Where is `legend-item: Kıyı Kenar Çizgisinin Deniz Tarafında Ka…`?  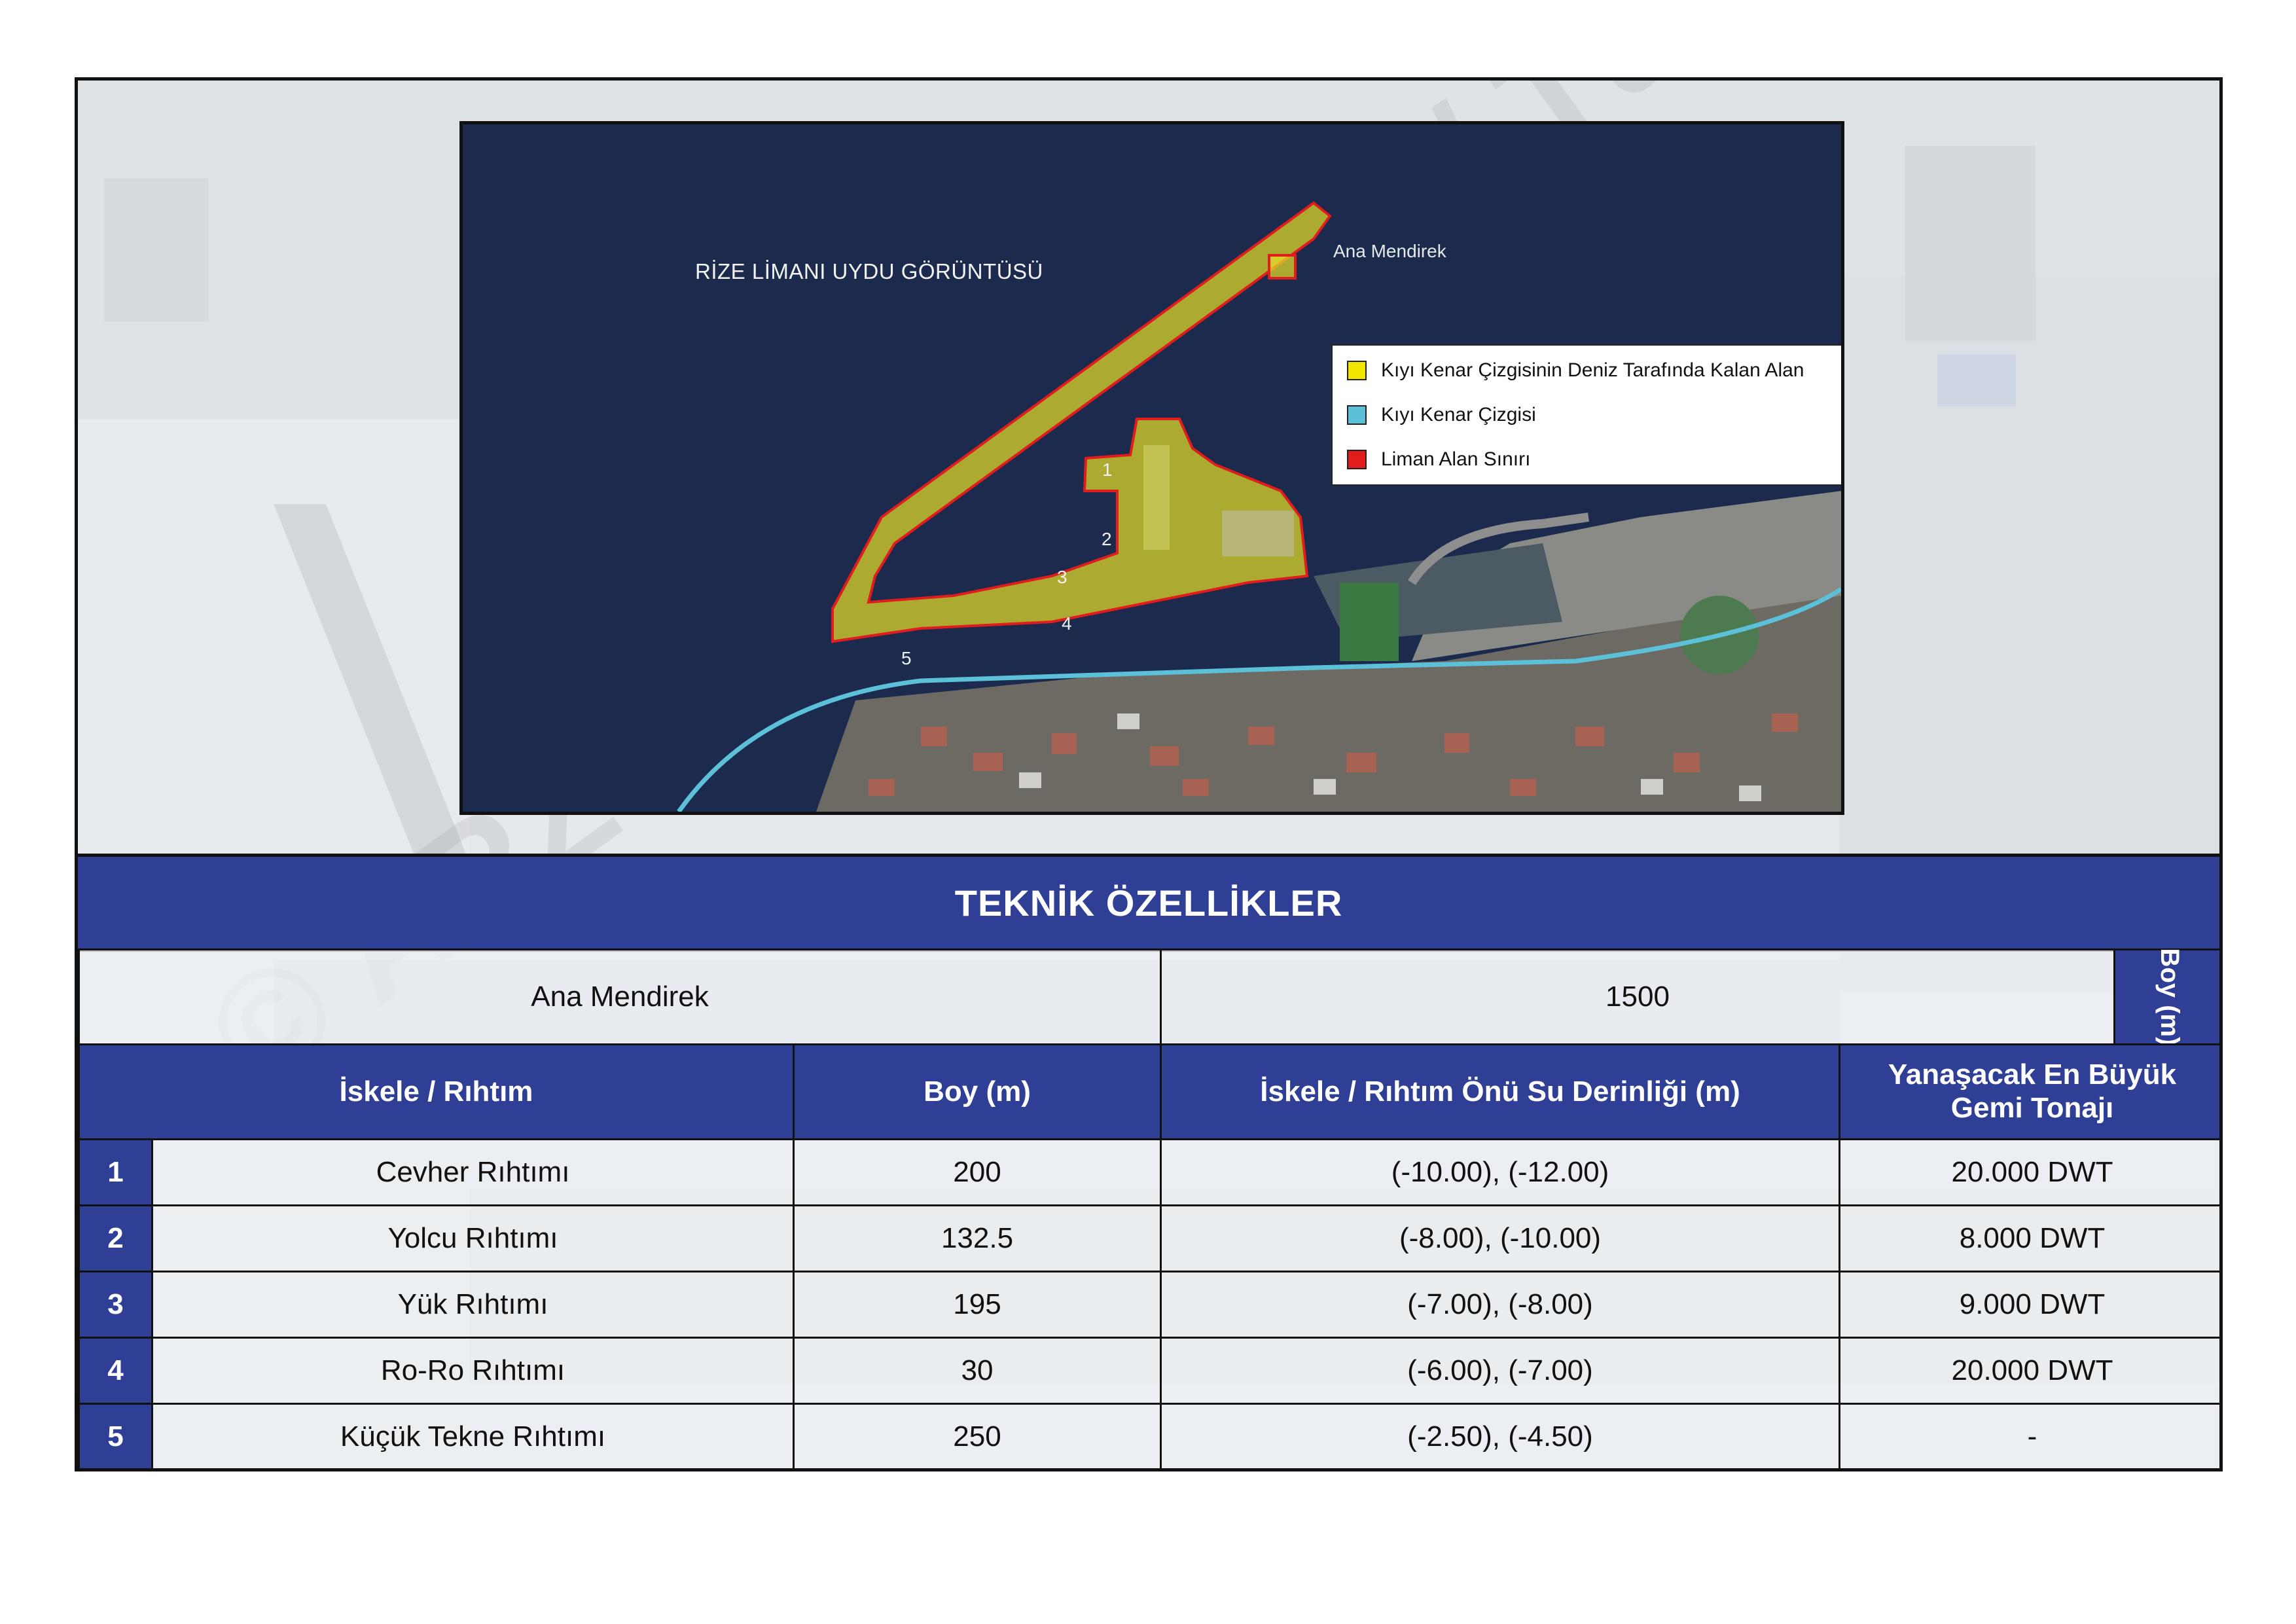 legend-item: Kıyı Kenar Çizgisinin Deniz Tarafında Ka… is located at coordinates (1575, 370).